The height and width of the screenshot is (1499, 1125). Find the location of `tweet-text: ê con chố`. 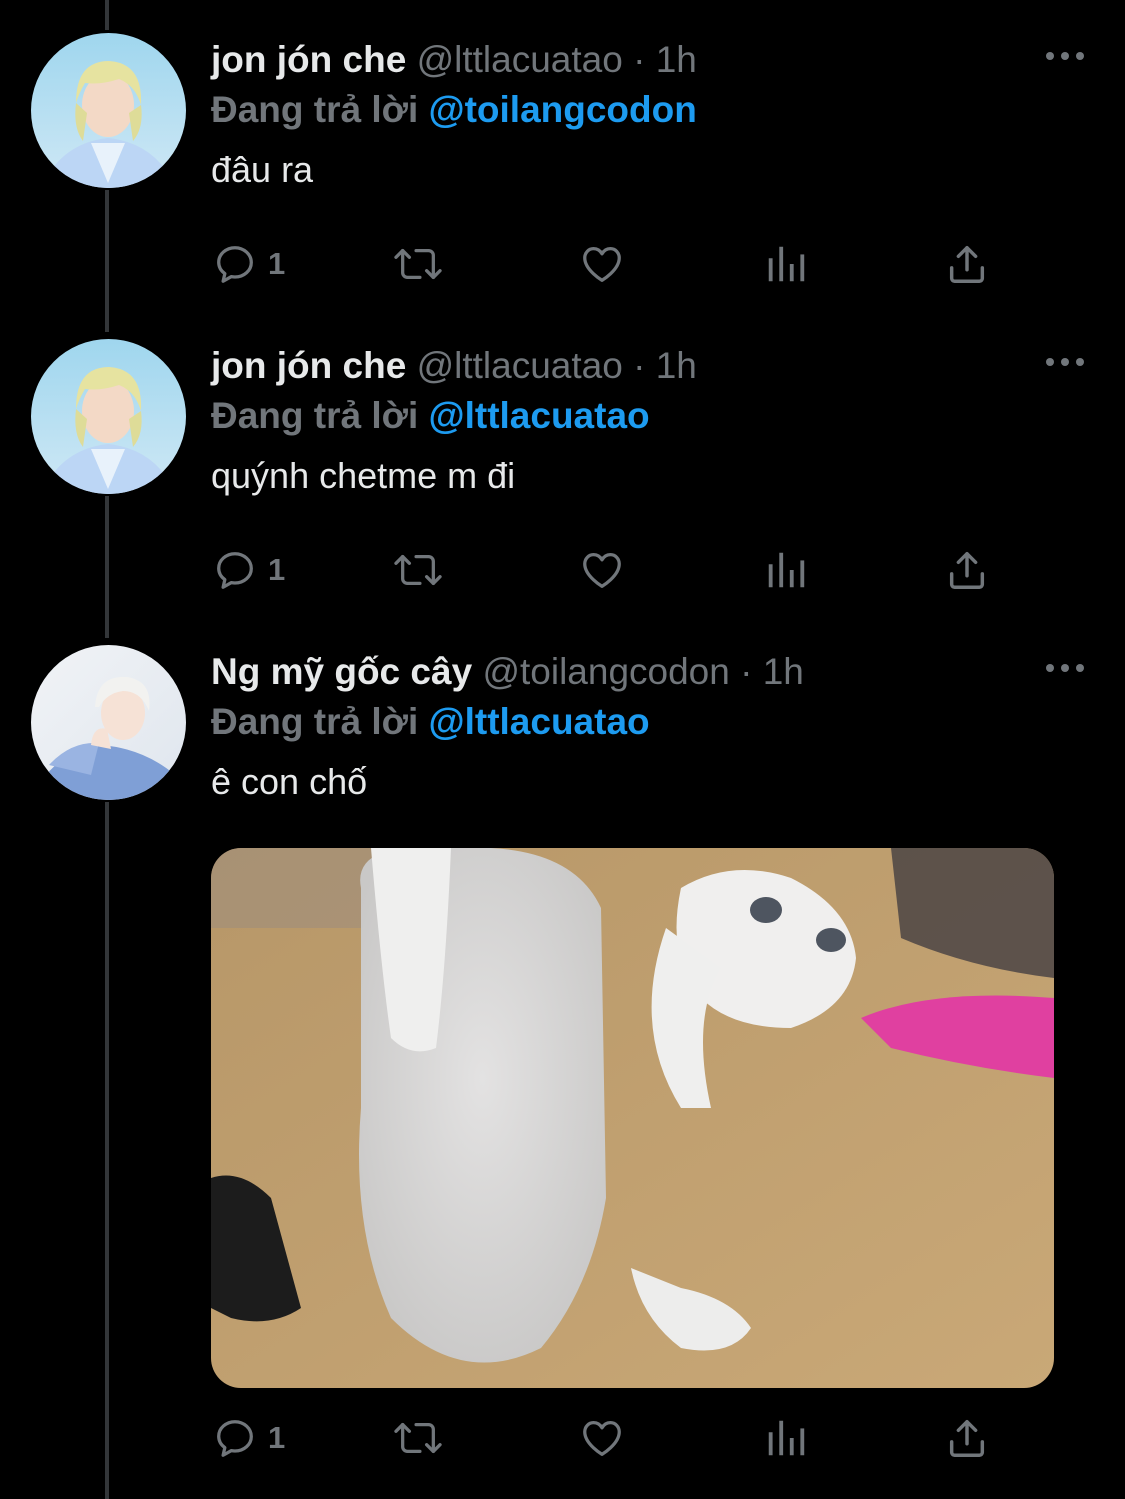

tweet-text: ê con chố is located at coordinates (289, 781).